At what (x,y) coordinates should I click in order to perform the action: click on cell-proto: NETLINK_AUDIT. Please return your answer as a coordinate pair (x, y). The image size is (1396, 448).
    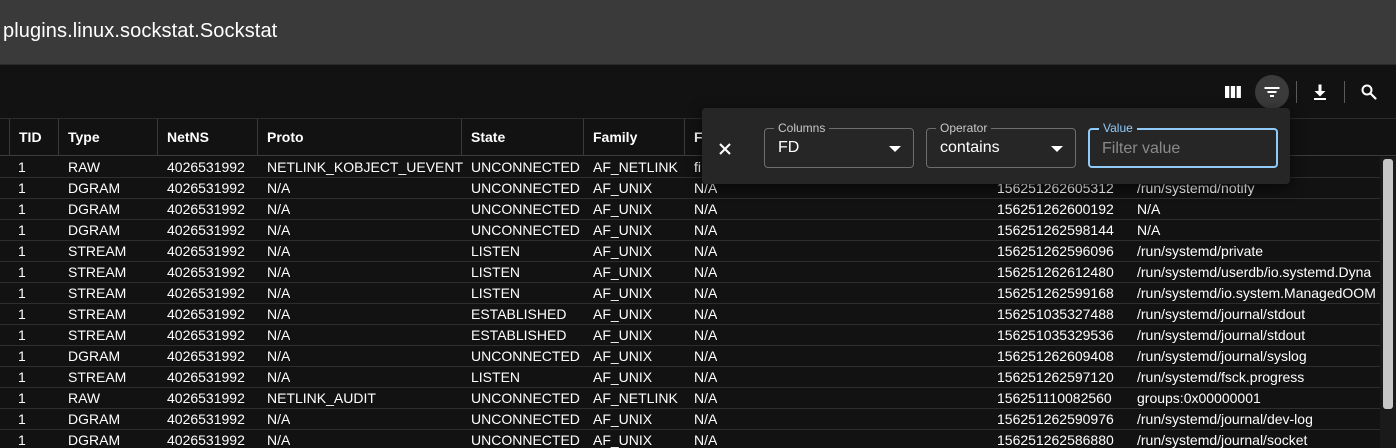
    Looking at the image, I should click on (321, 398).